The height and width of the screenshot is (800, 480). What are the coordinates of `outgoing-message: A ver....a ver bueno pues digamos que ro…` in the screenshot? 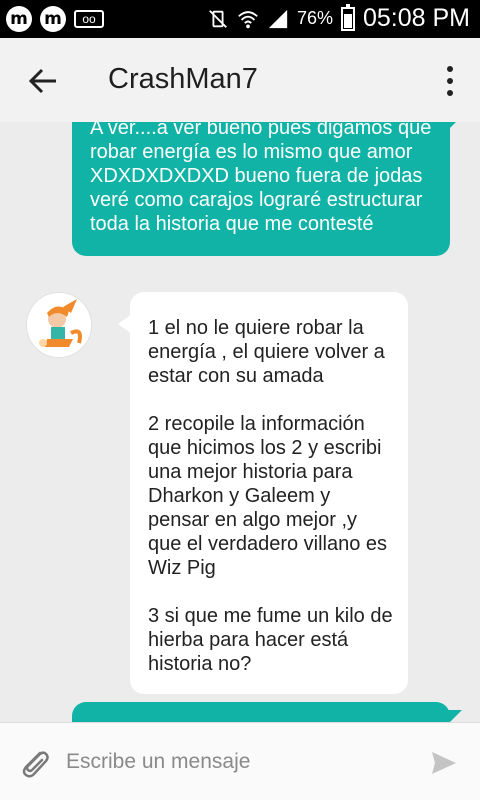 It's located at (267, 189).